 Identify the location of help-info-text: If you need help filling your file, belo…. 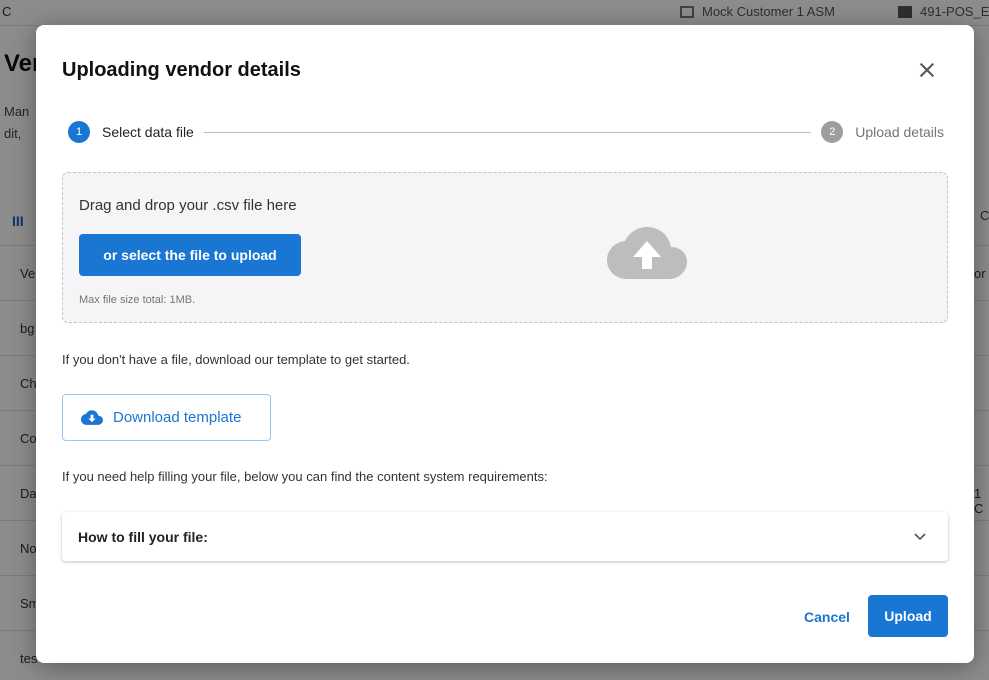
(305, 476).